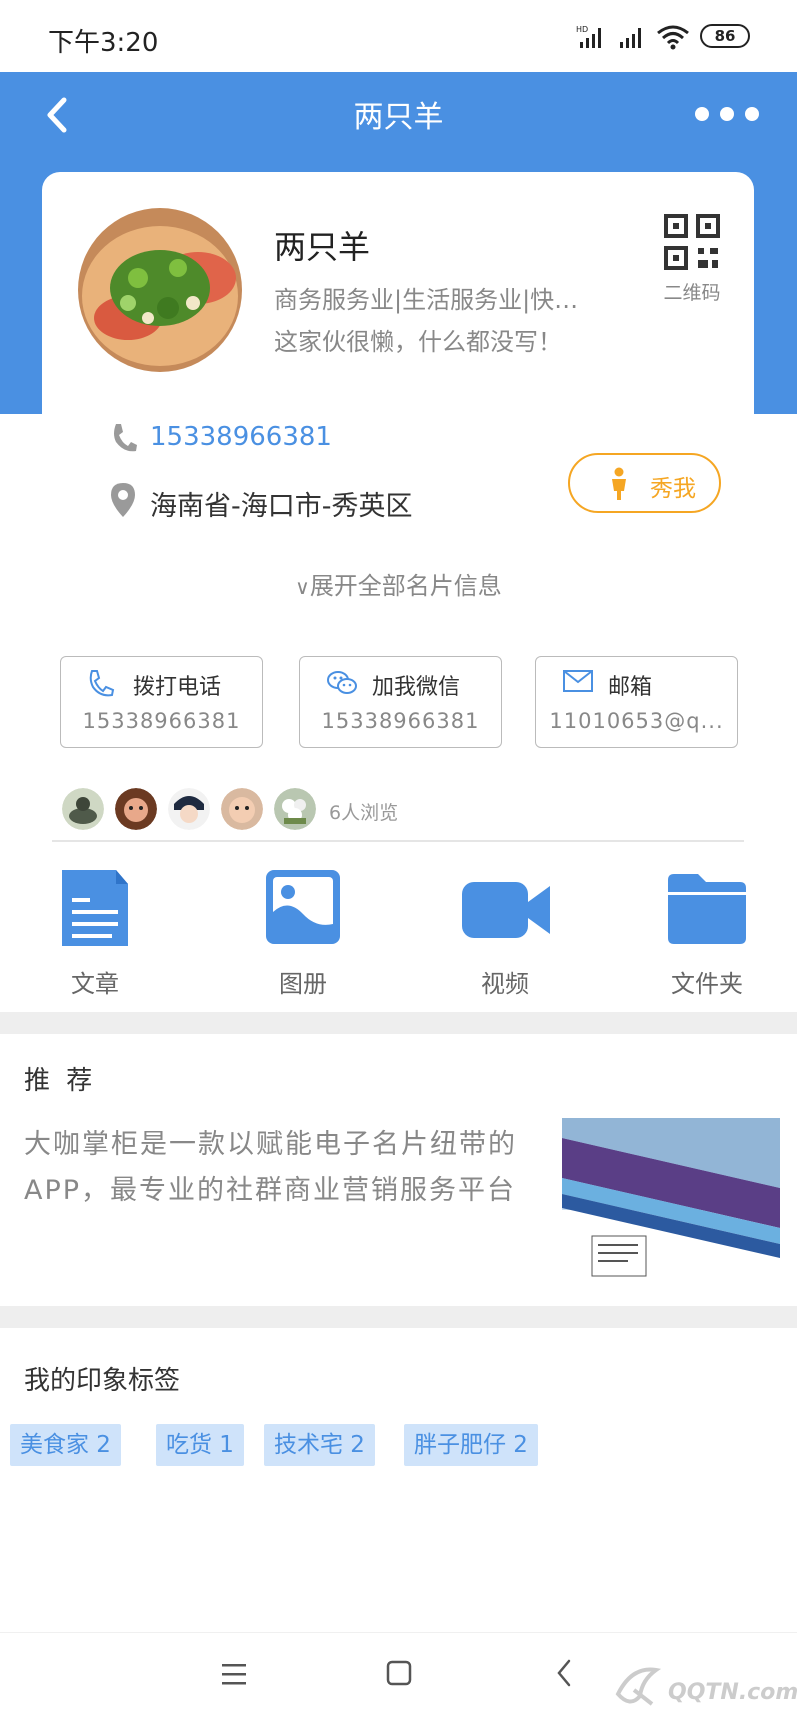 The image size is (797, 1728). I want to click on status-time: 下午3:20, so click(103, 43).